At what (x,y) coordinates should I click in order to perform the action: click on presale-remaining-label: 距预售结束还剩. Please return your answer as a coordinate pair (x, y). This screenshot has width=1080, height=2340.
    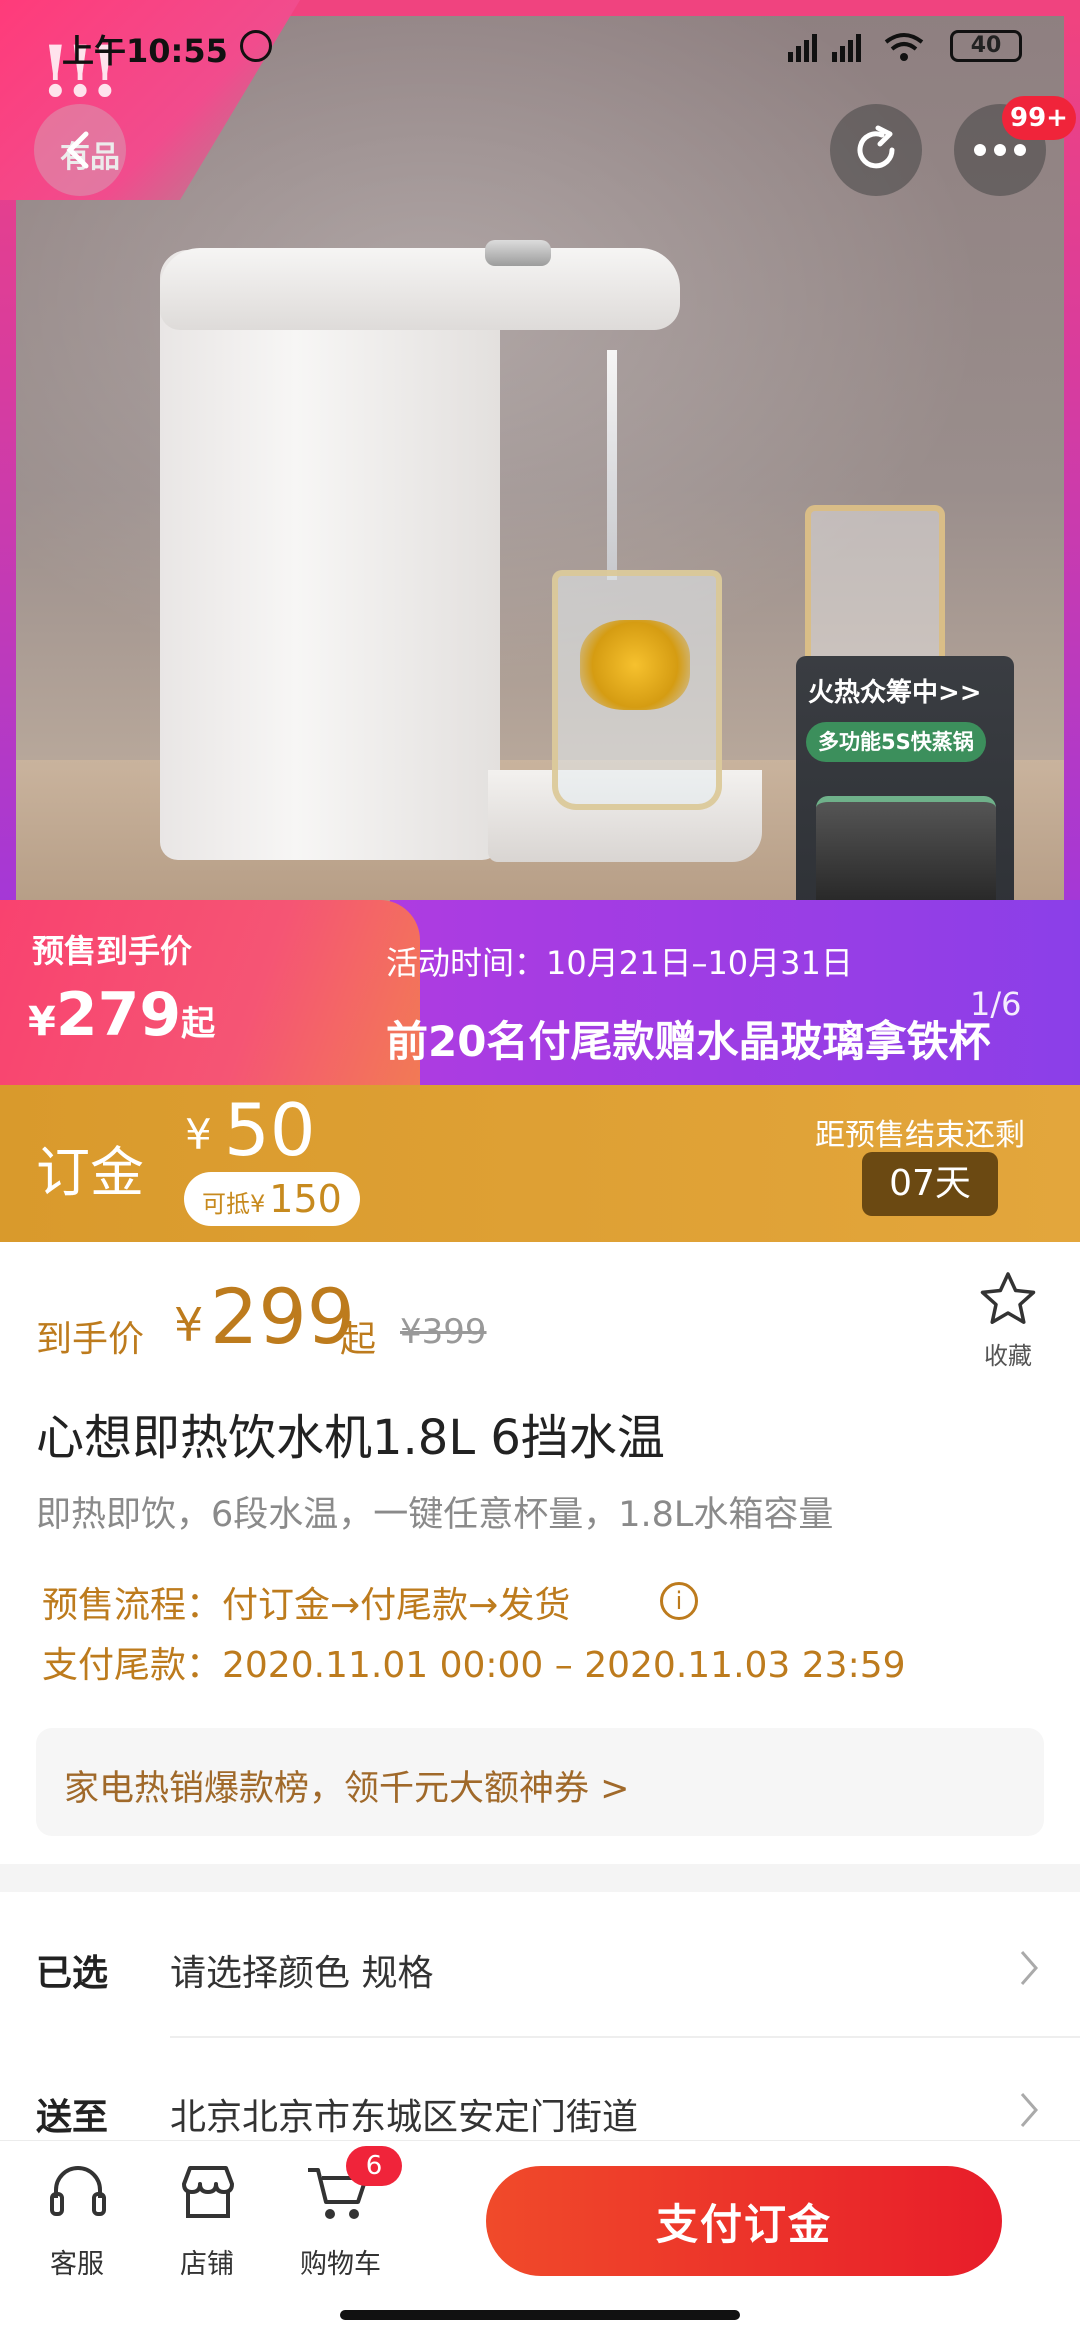
    Looking at the image, I should click on (920, 1135).